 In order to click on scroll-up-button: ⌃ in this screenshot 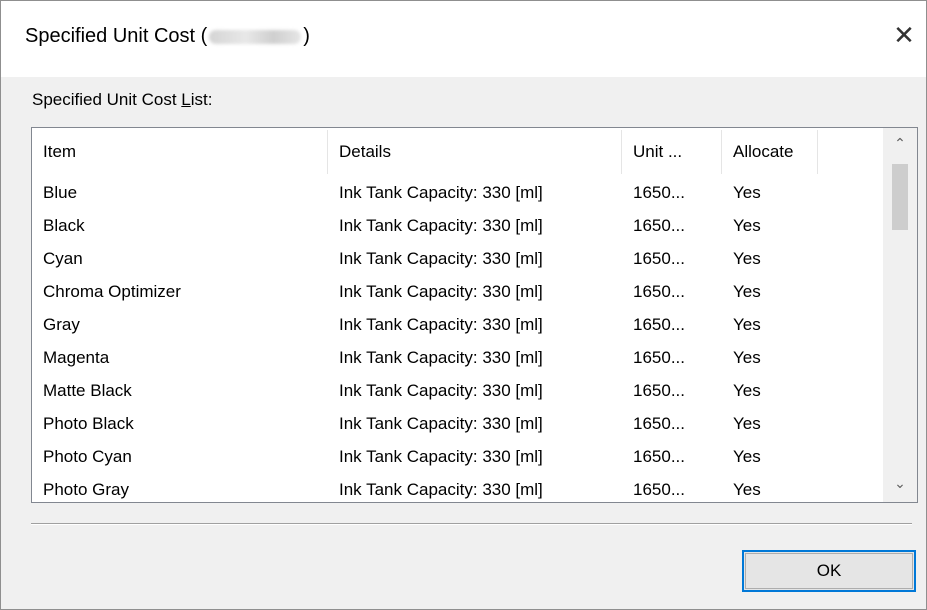, I will do `click(900, 143)`.